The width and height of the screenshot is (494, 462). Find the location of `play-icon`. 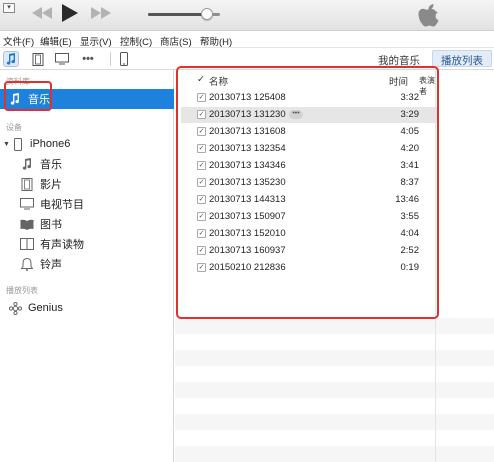

play-icon is located at coordinates (70, 13).